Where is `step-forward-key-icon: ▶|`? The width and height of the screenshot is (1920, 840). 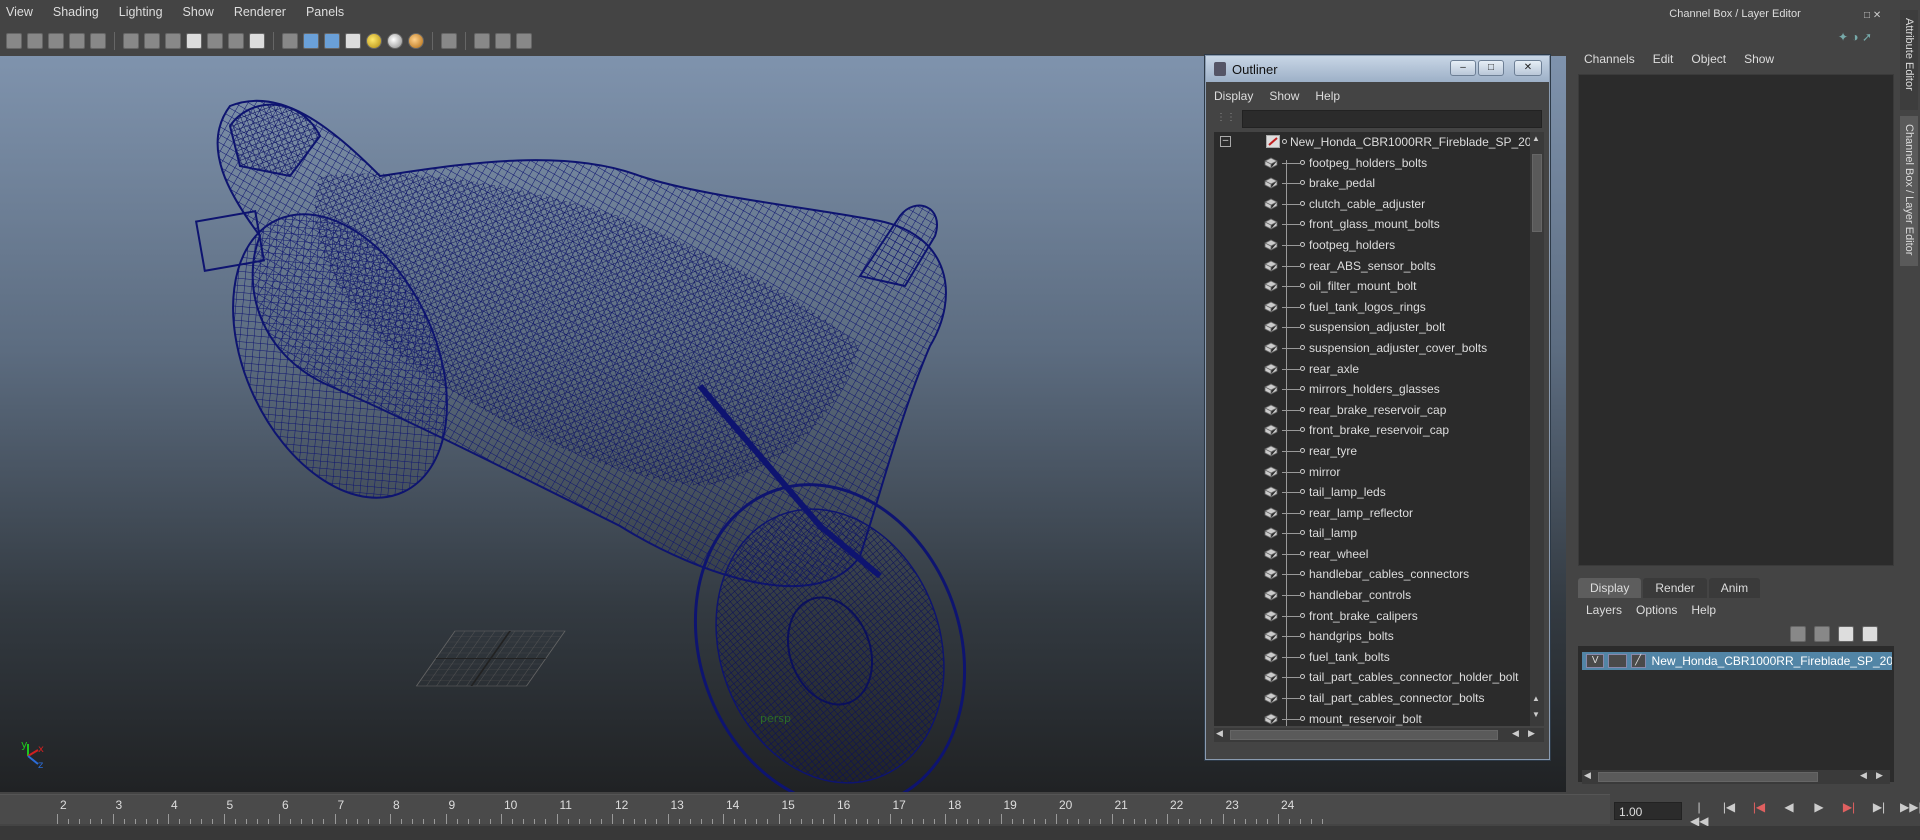 step-forward-key-icon: ▶| is located at coordinates (1879, 814).